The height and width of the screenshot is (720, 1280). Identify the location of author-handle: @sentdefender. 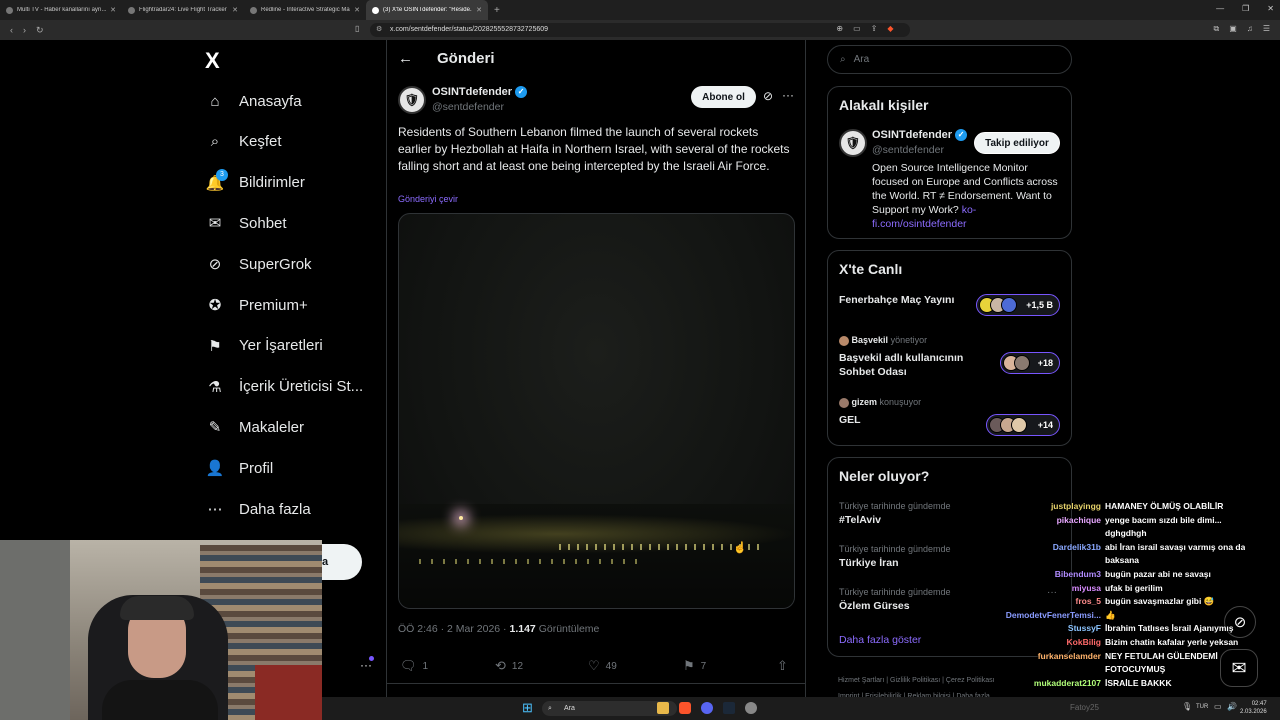
(468, 107).